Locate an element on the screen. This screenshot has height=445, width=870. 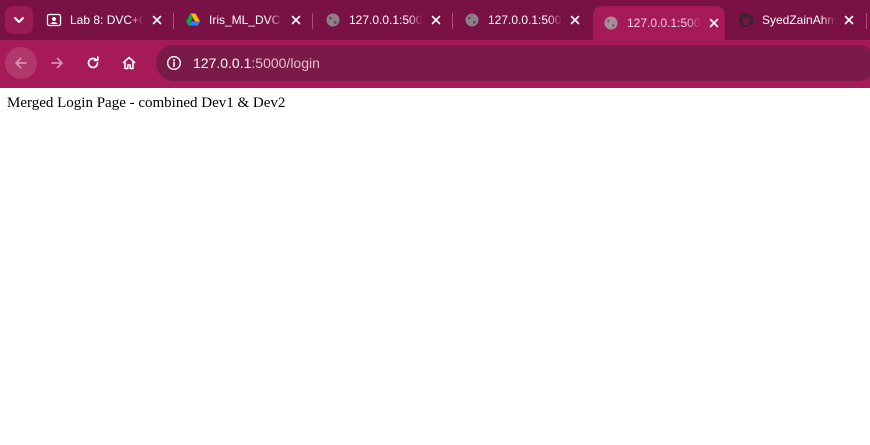
github-icon is located at coordinates (746, 20).